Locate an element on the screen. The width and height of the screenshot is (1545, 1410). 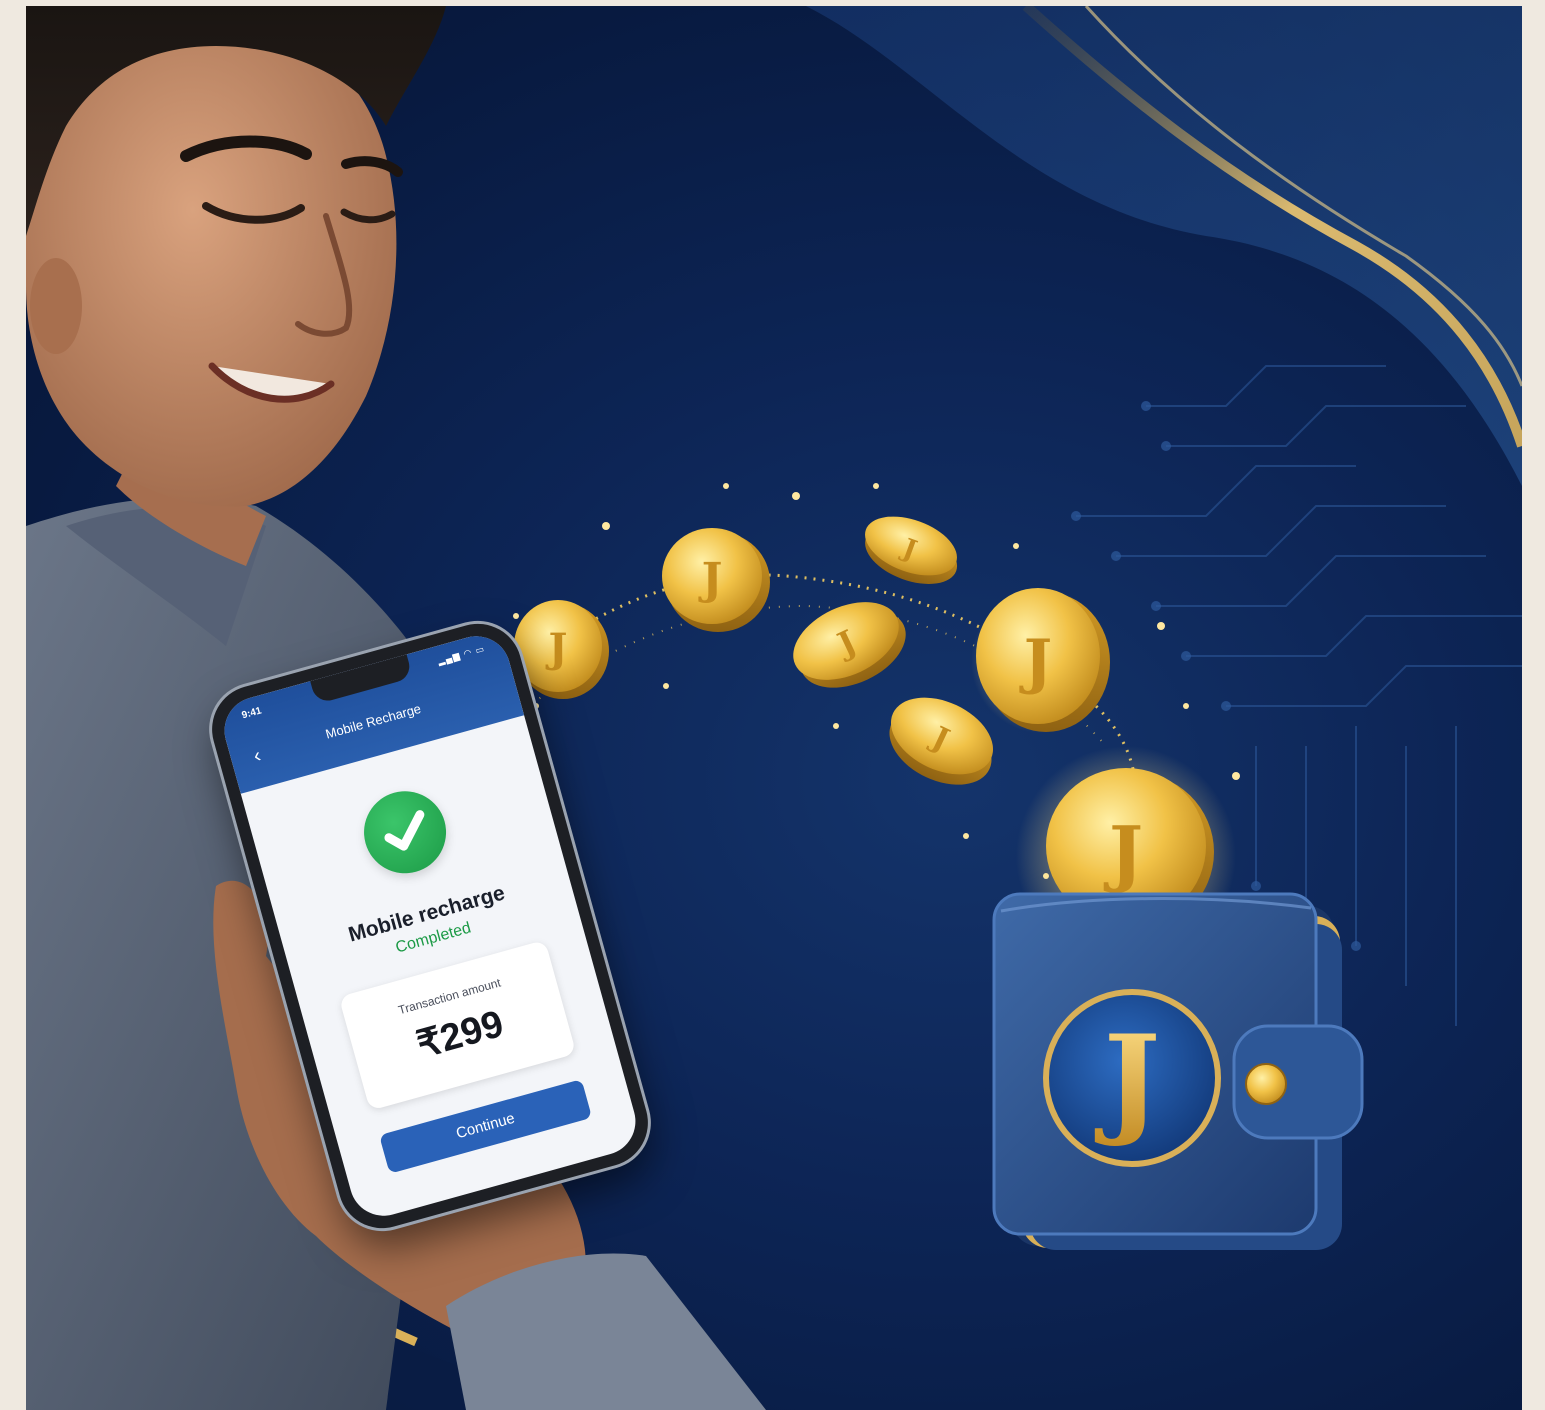
coin-5: J is located at coordinates (849, 645).